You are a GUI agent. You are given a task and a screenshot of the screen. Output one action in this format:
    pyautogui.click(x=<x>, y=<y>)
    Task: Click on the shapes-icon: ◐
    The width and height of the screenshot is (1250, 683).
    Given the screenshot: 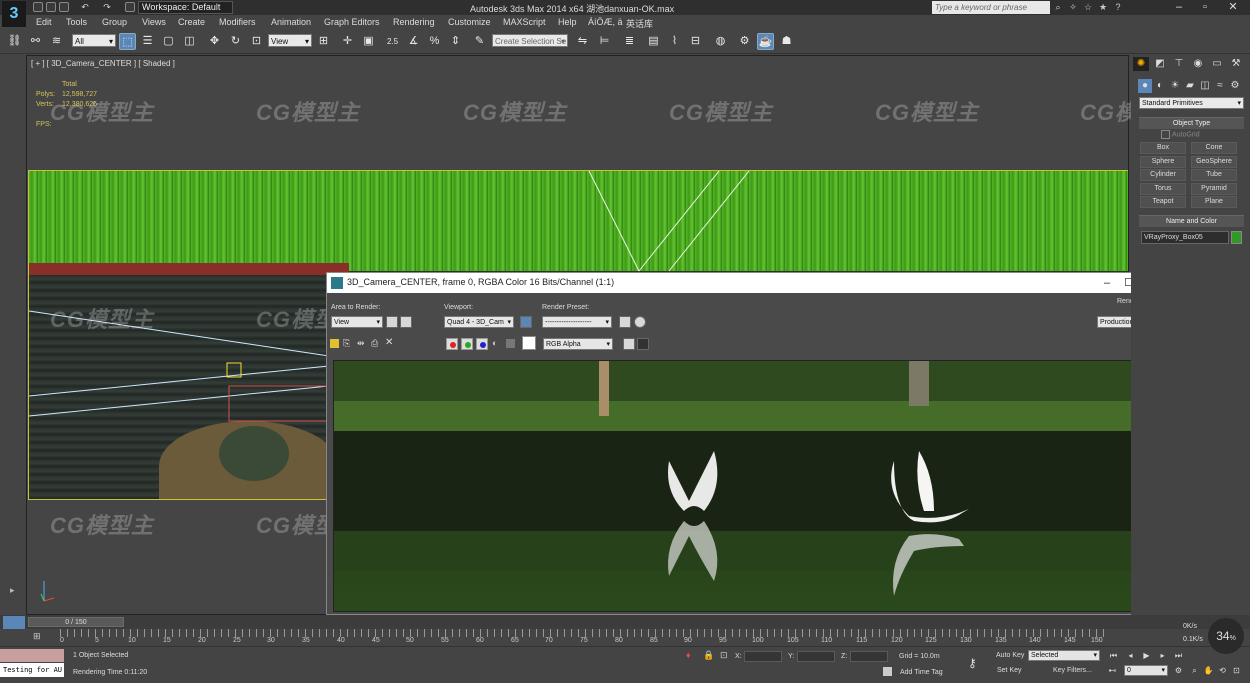 What is the action you would take?
    pyautogui.click(x=1160, y=86)
    